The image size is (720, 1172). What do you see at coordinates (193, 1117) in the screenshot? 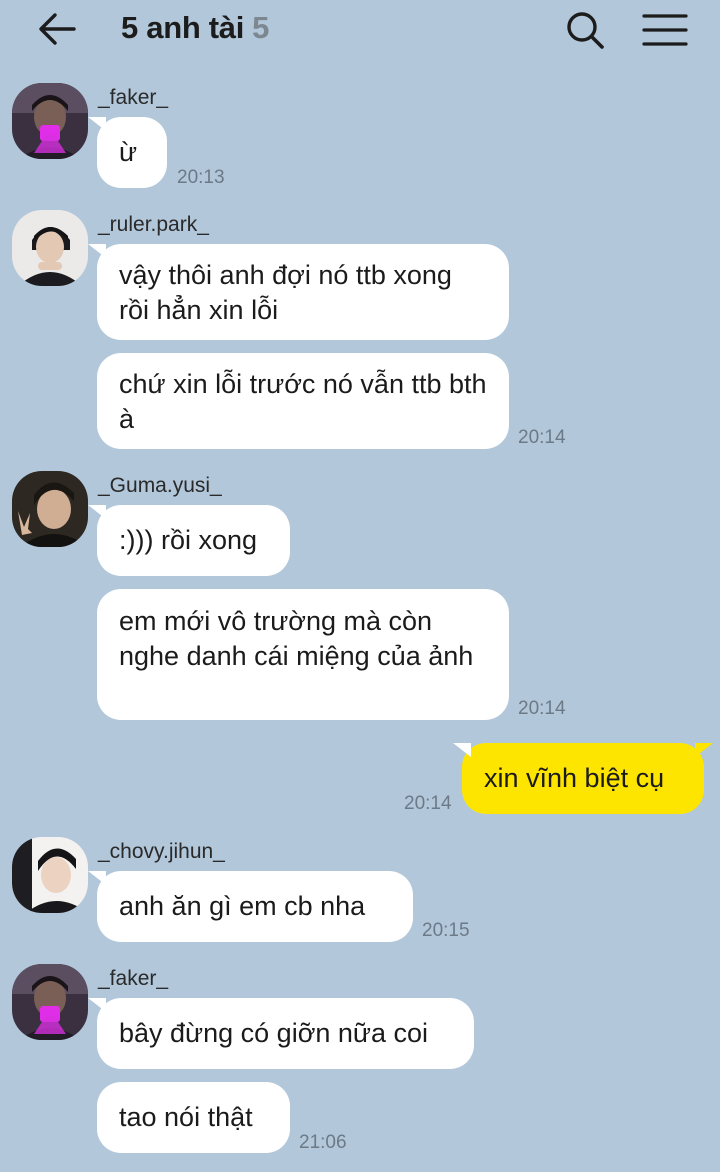
I see `message-bubble: tao nói thật` at bounding box center [193, 1117].